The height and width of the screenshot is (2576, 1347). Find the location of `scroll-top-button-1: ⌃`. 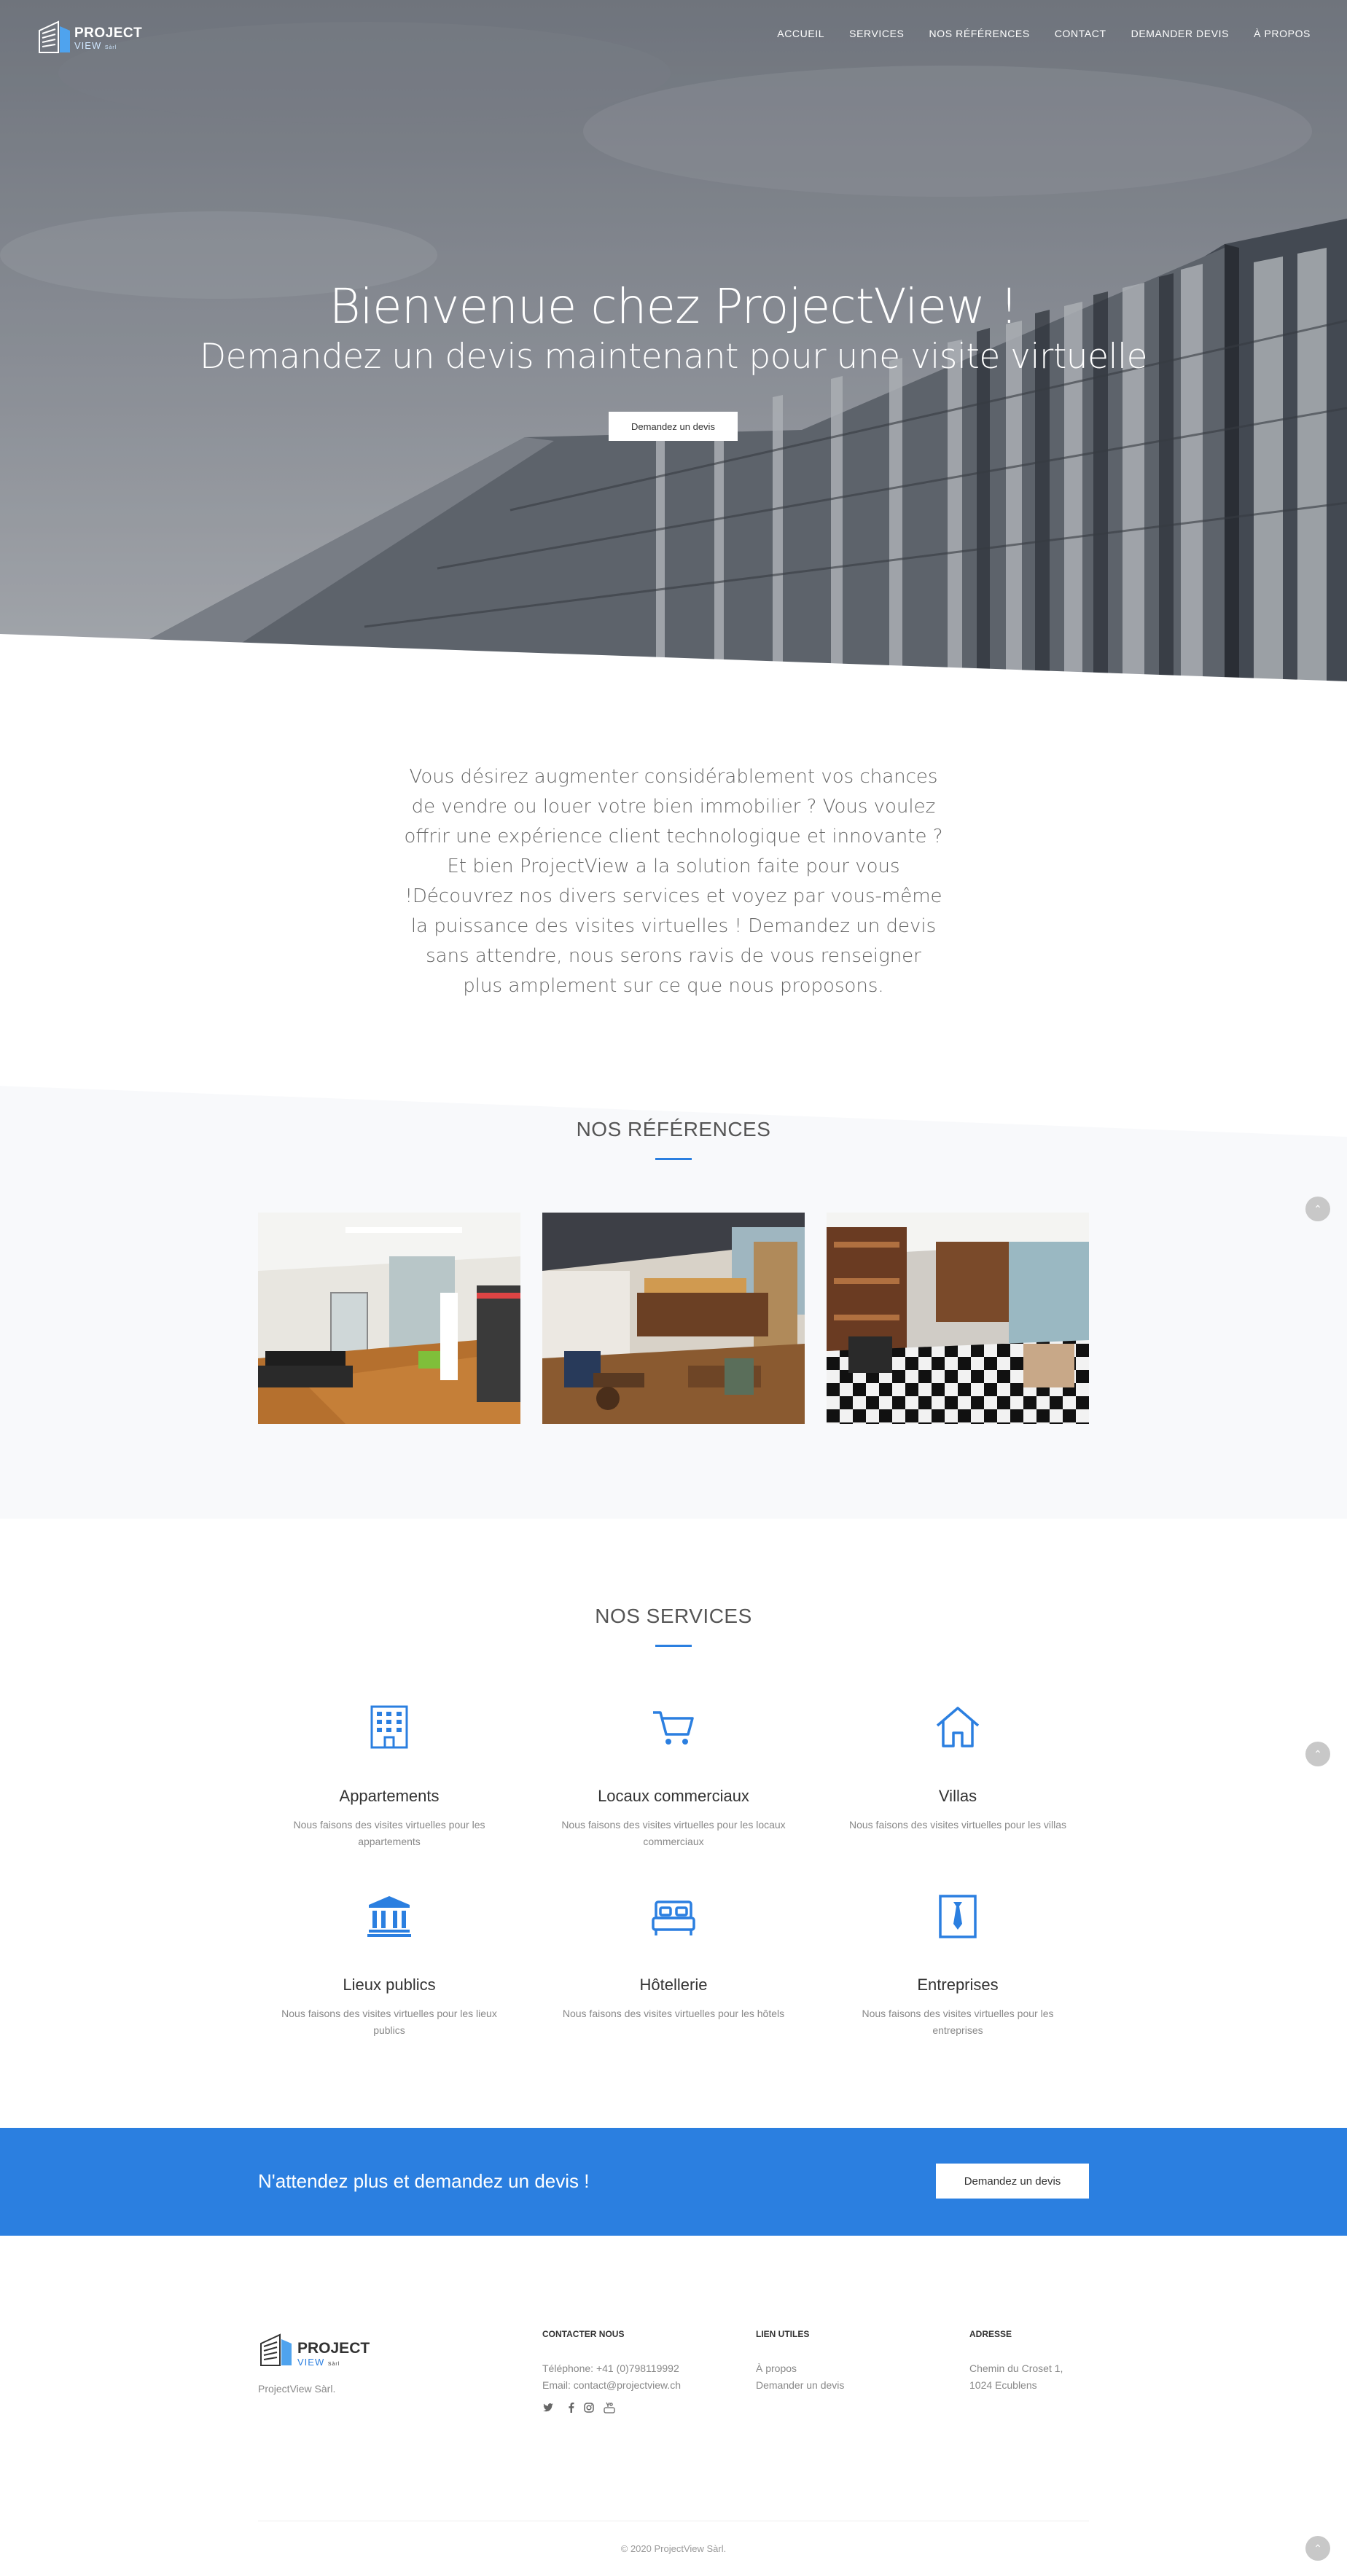

scroll-top-button-1: ⌃ is located at coordinates (1318, 1209).